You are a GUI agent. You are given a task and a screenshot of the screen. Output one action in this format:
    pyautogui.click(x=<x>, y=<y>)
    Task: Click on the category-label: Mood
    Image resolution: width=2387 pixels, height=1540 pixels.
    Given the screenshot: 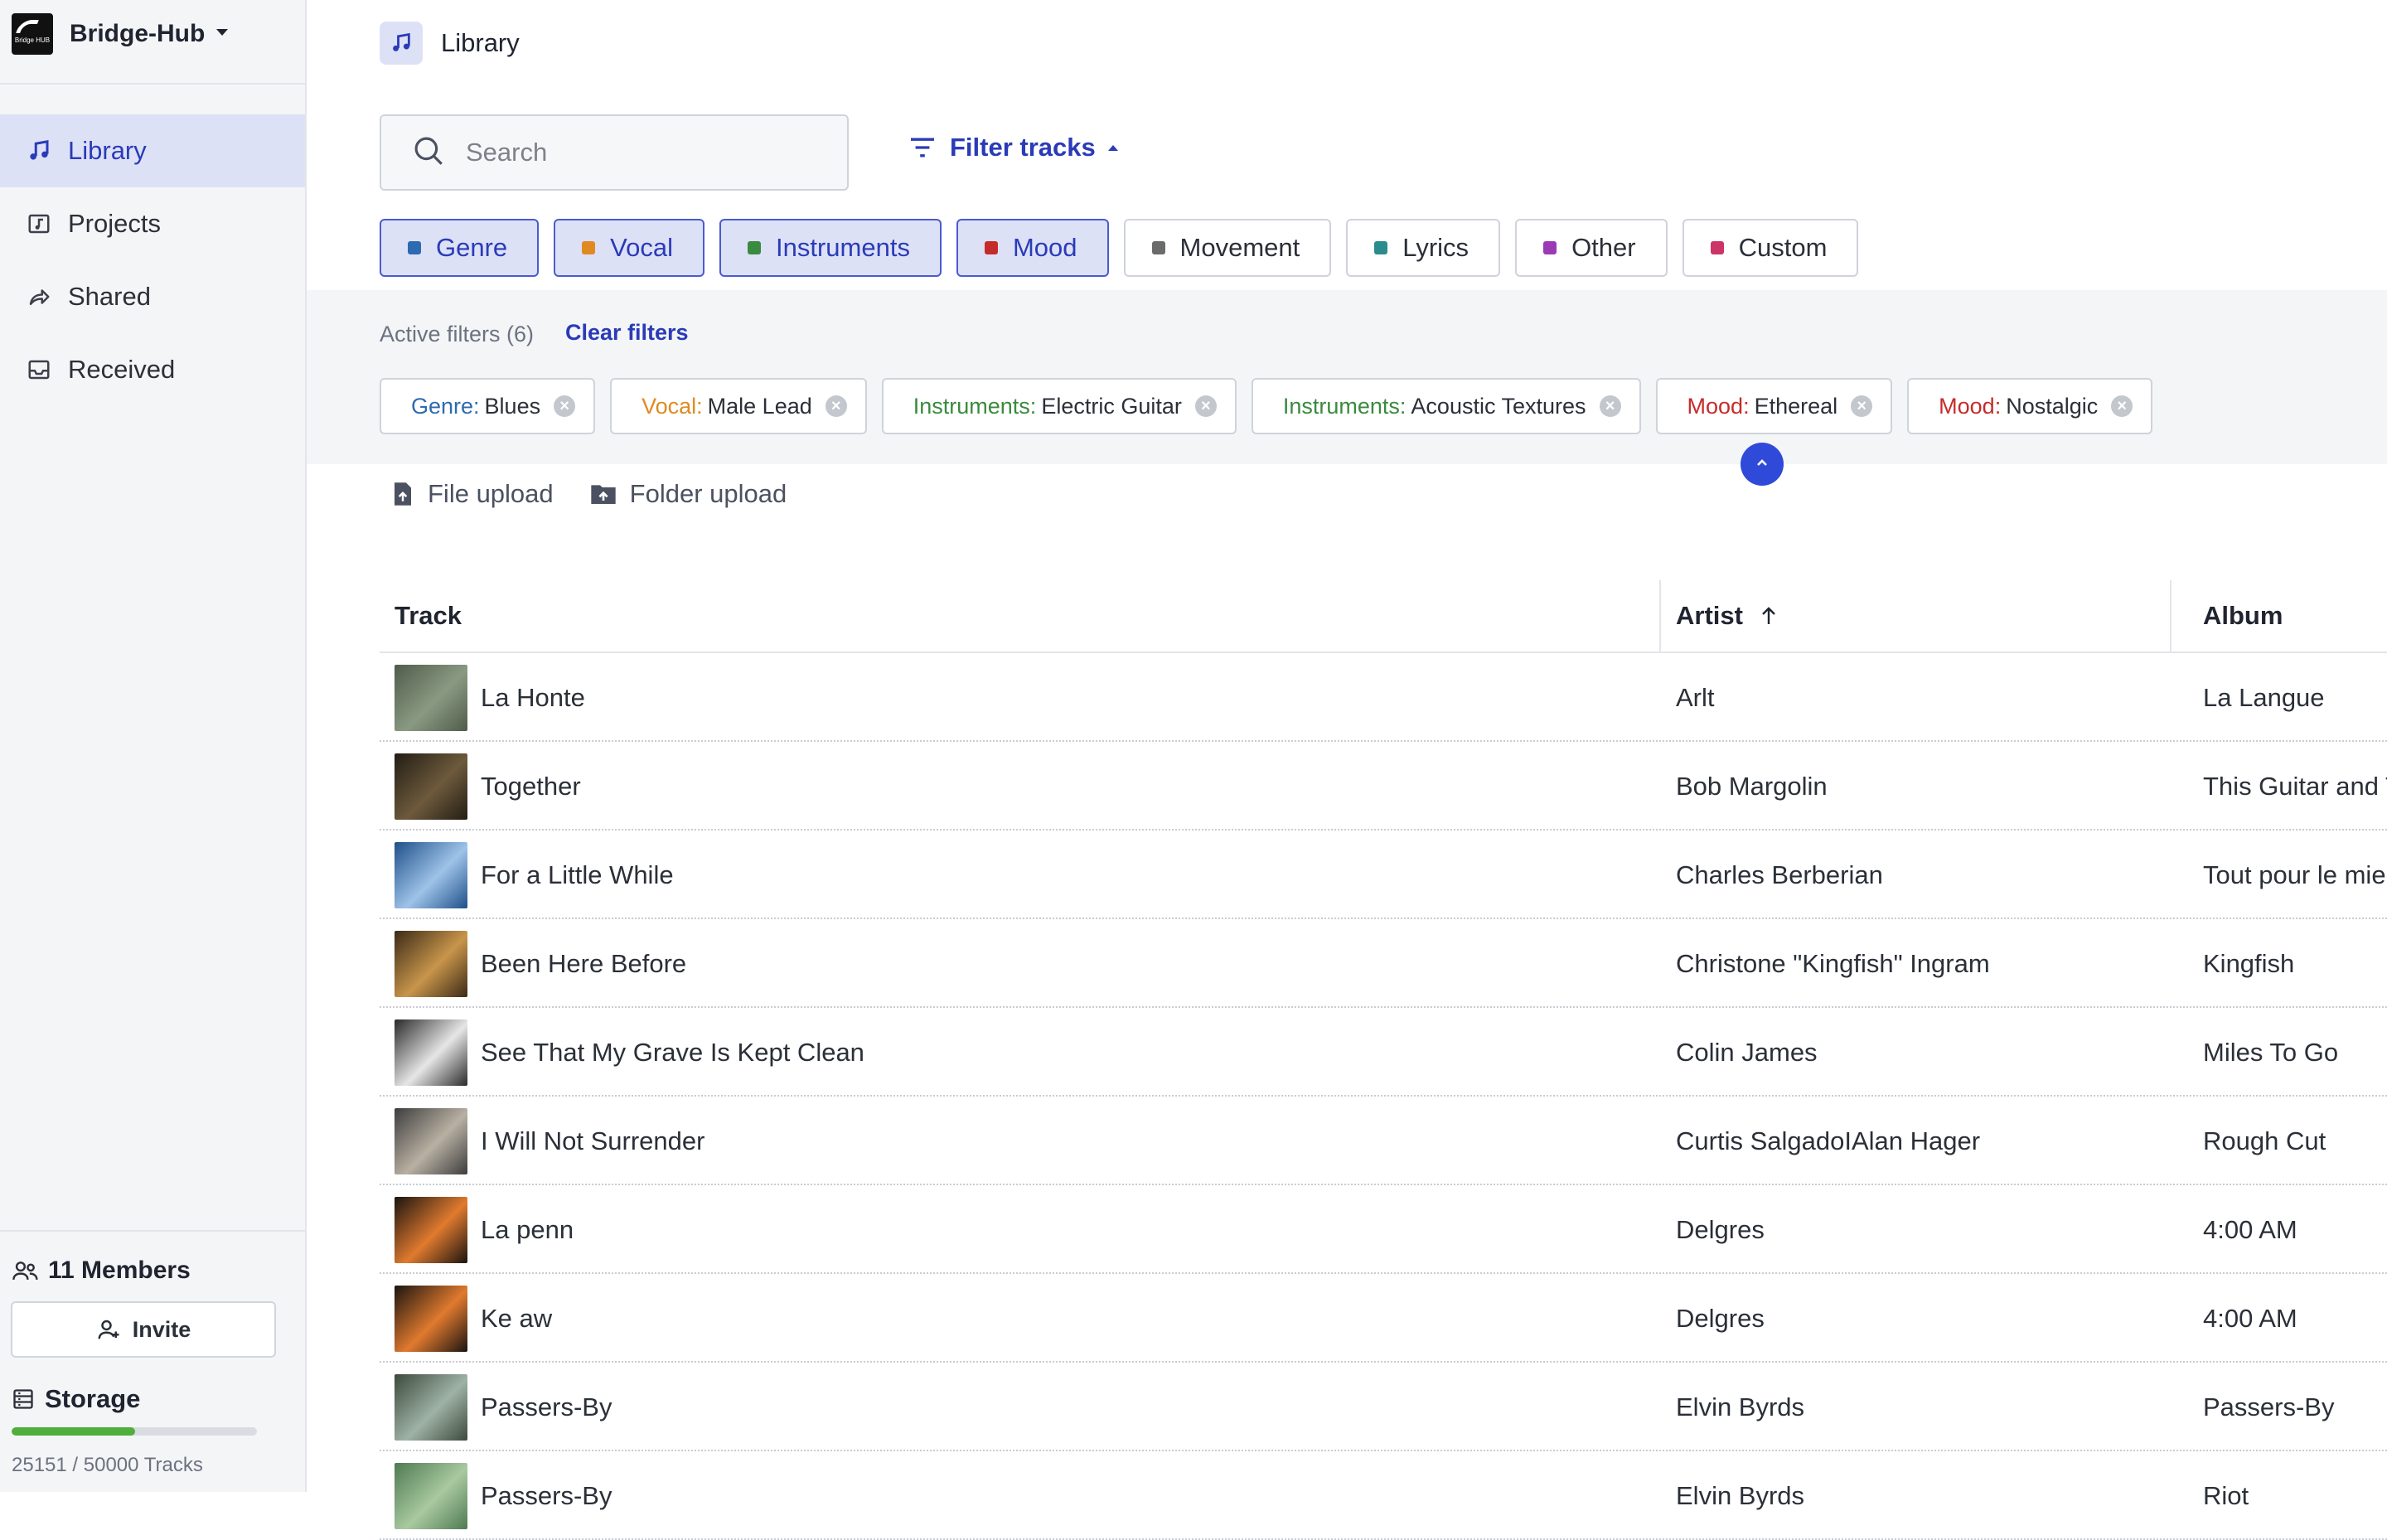 What is the action you would take?
    pyautogui.click(x=1044, y=247)
    